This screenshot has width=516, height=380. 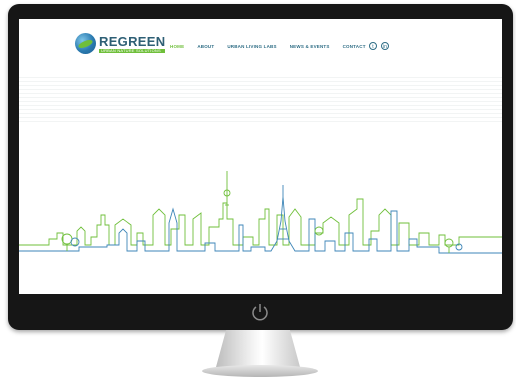 I want to click on monitor-stand-base, so click(x=260, y=371).